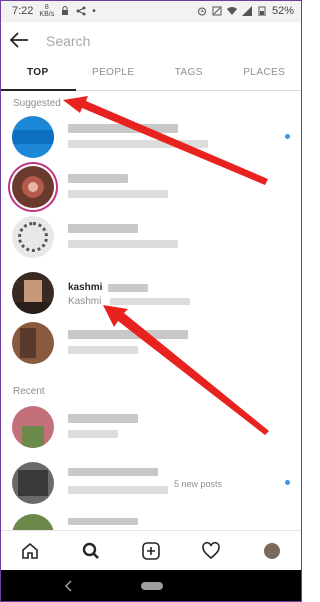 The width and height of the screenshot is (320, 602). What do you see at coordinates (91, 551) in the screenshot?
I see `search-icon` at bounding box center [91, 551].